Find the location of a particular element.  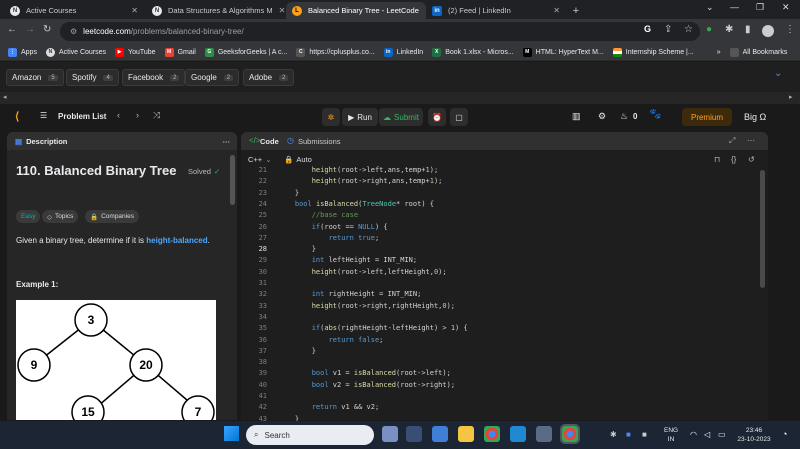

code-line: bool v1 = isBalanced(root->left); is located at coordinates (364, 373).